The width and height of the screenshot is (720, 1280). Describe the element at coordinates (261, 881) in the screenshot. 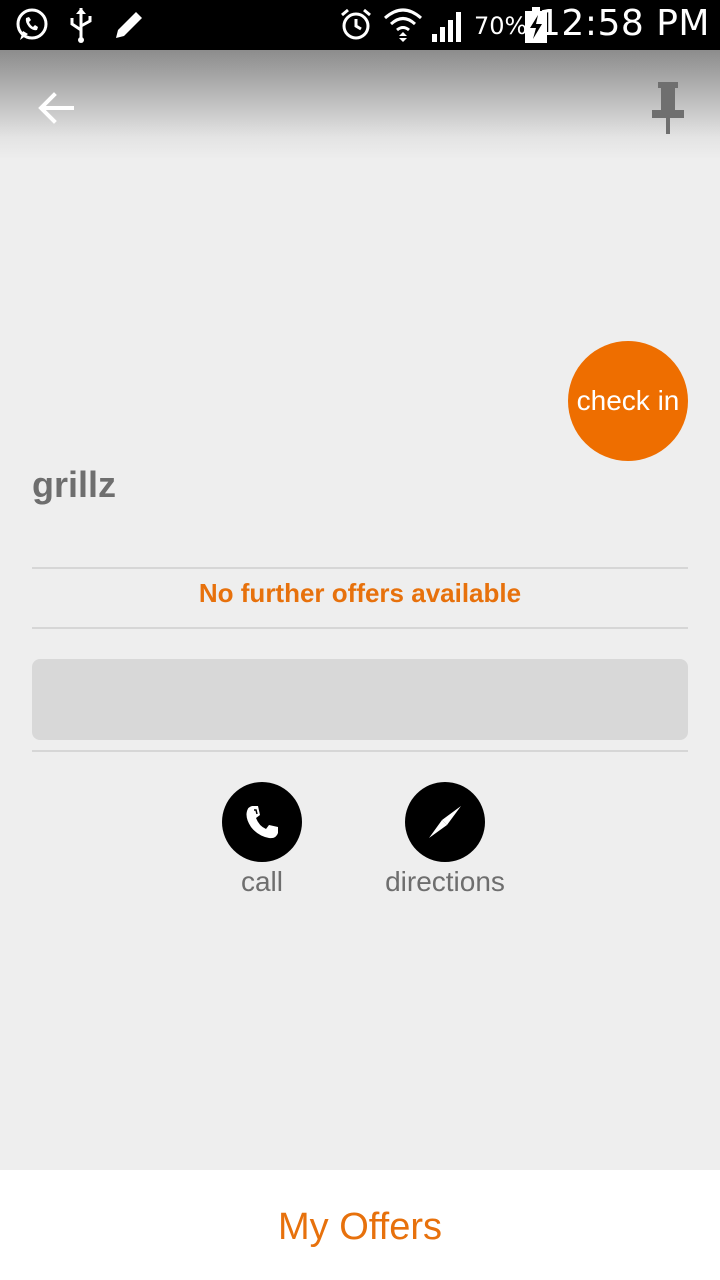

I see `call-label: call` at that location.